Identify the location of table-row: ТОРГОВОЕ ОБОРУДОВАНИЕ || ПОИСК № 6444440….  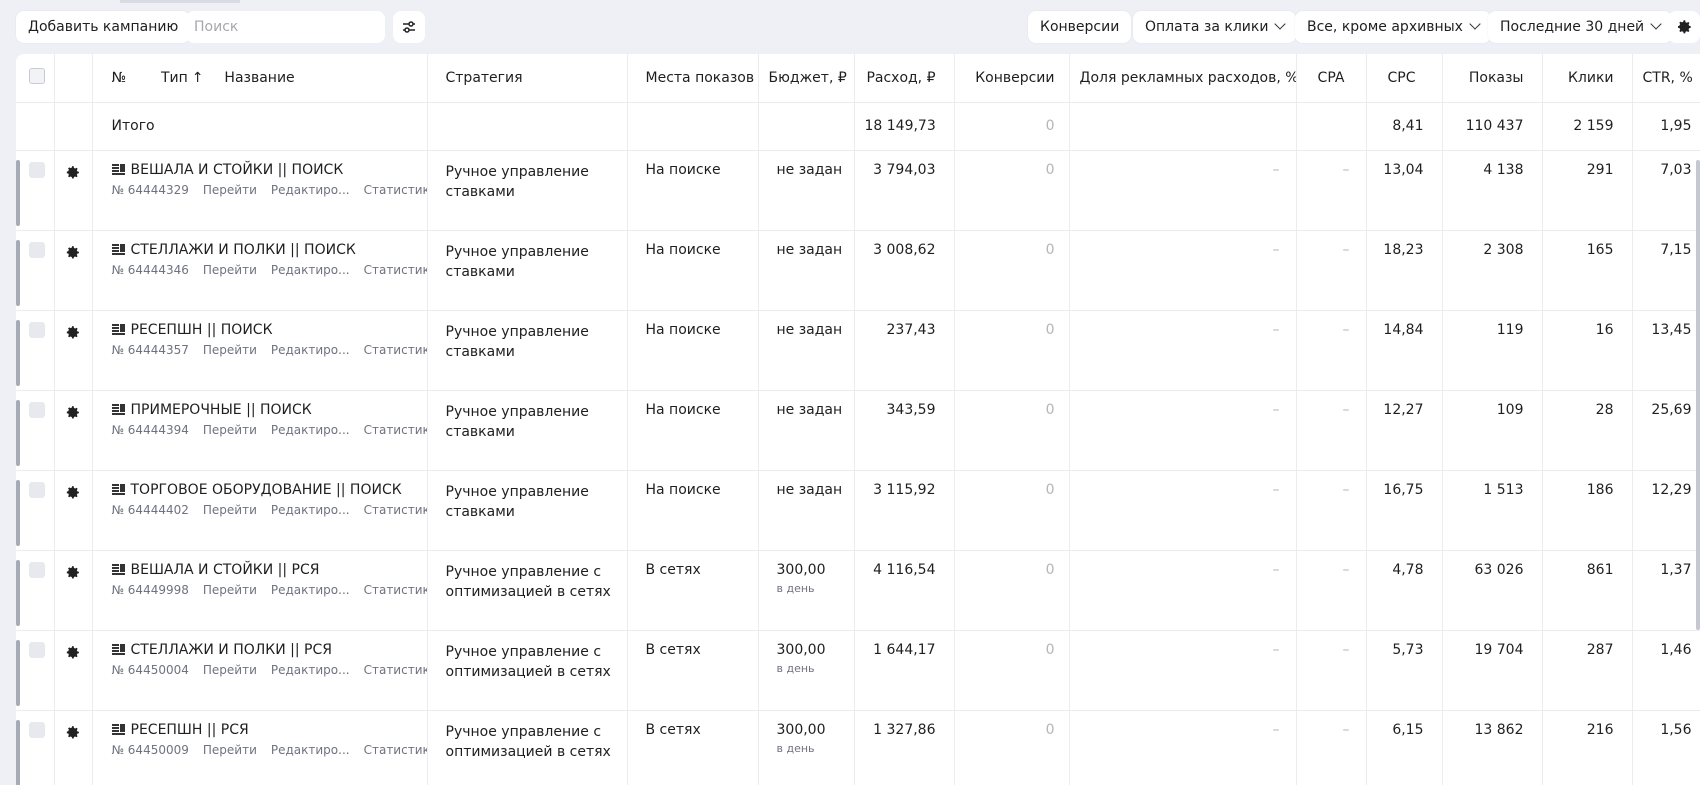
(858, 510).